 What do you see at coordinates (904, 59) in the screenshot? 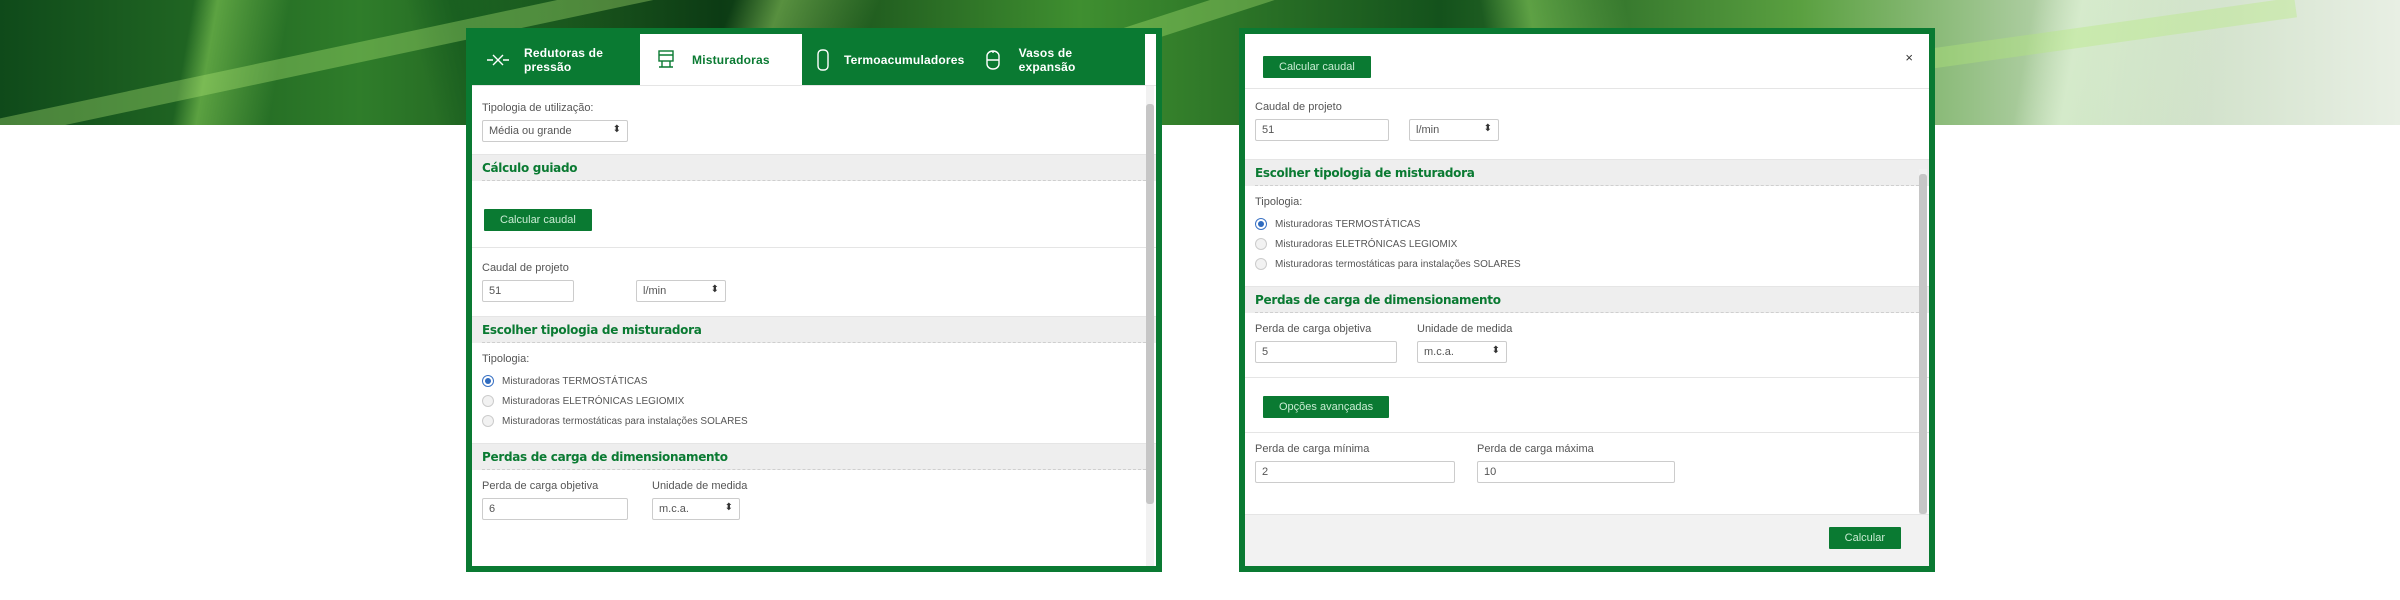
I see `tab-label: Termoacumuladores` at bounding box center [904, 59].